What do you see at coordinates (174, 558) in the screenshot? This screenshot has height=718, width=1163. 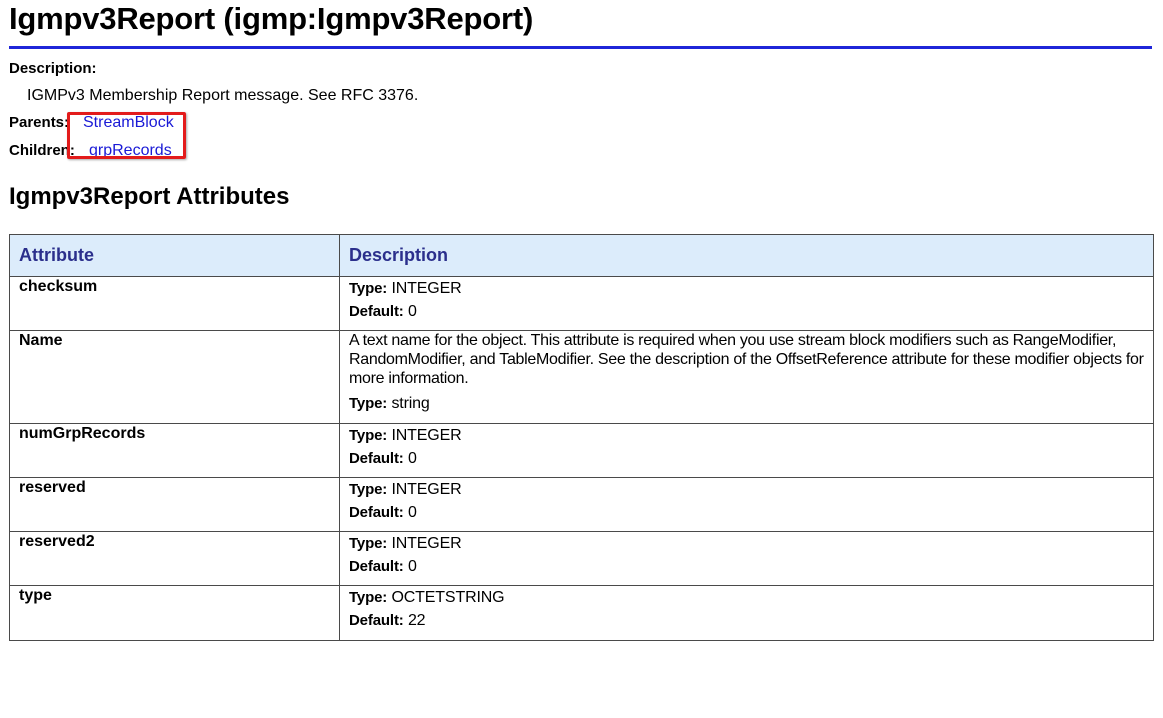 I see `attribute-name: reserved2` at bounding box center [174, 558].